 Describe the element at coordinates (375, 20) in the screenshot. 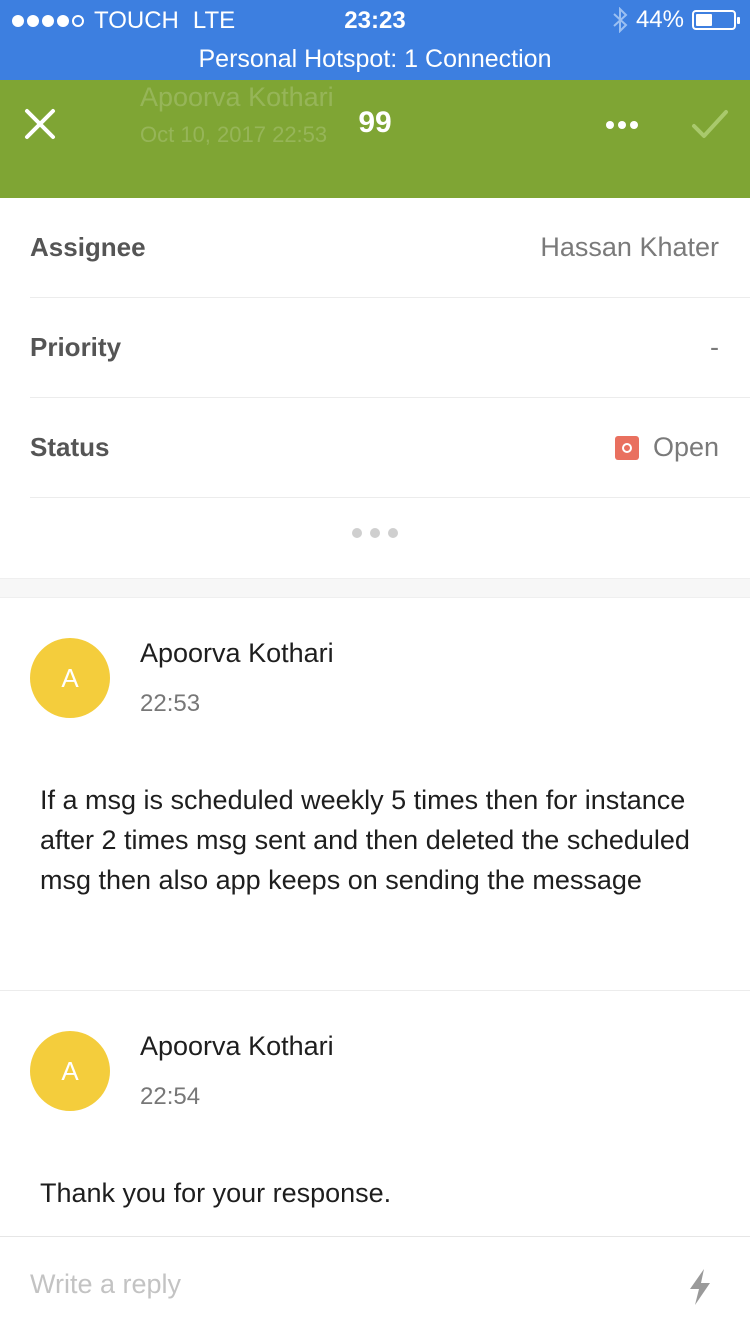

I see `status-bar: TOUCH LTE 23:23 44%` at that location.